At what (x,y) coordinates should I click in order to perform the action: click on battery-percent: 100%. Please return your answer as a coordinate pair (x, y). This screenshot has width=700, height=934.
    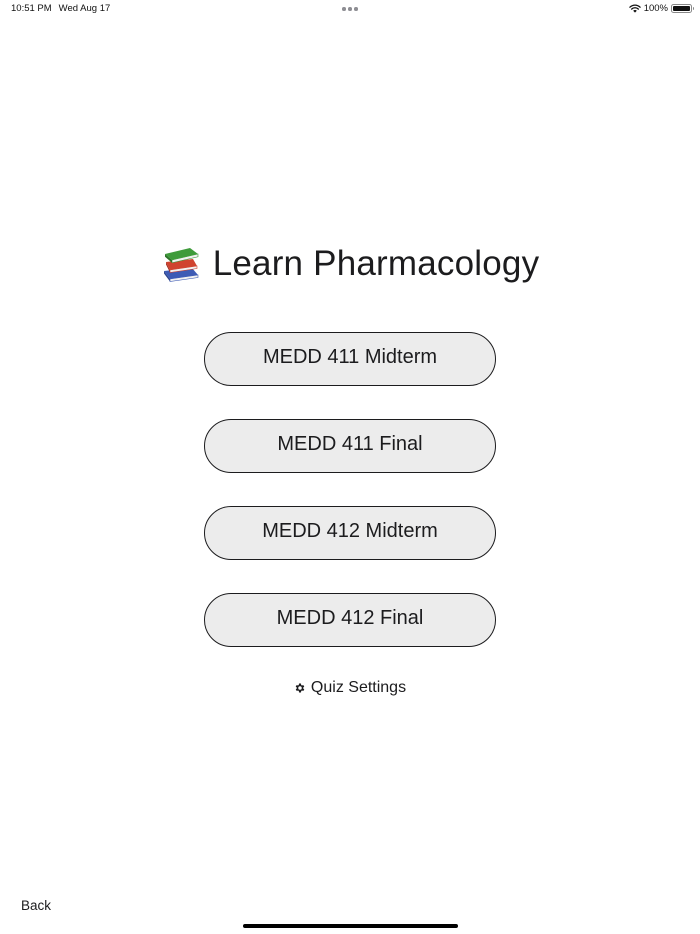
    Looking at the image, I should click on (655, 8).